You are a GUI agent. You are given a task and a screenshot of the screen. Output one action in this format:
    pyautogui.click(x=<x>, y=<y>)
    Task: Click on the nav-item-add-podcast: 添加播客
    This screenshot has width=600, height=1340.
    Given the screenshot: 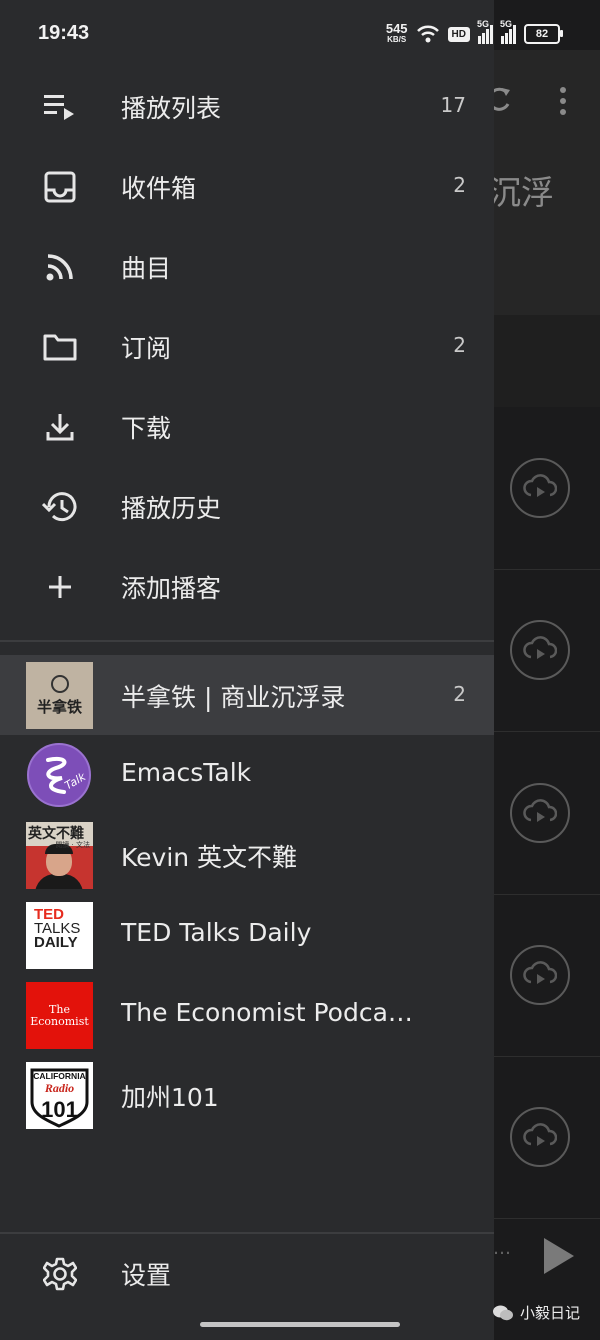 What is the action you would take?
    pyautogui.click(x=247, y=587)
    